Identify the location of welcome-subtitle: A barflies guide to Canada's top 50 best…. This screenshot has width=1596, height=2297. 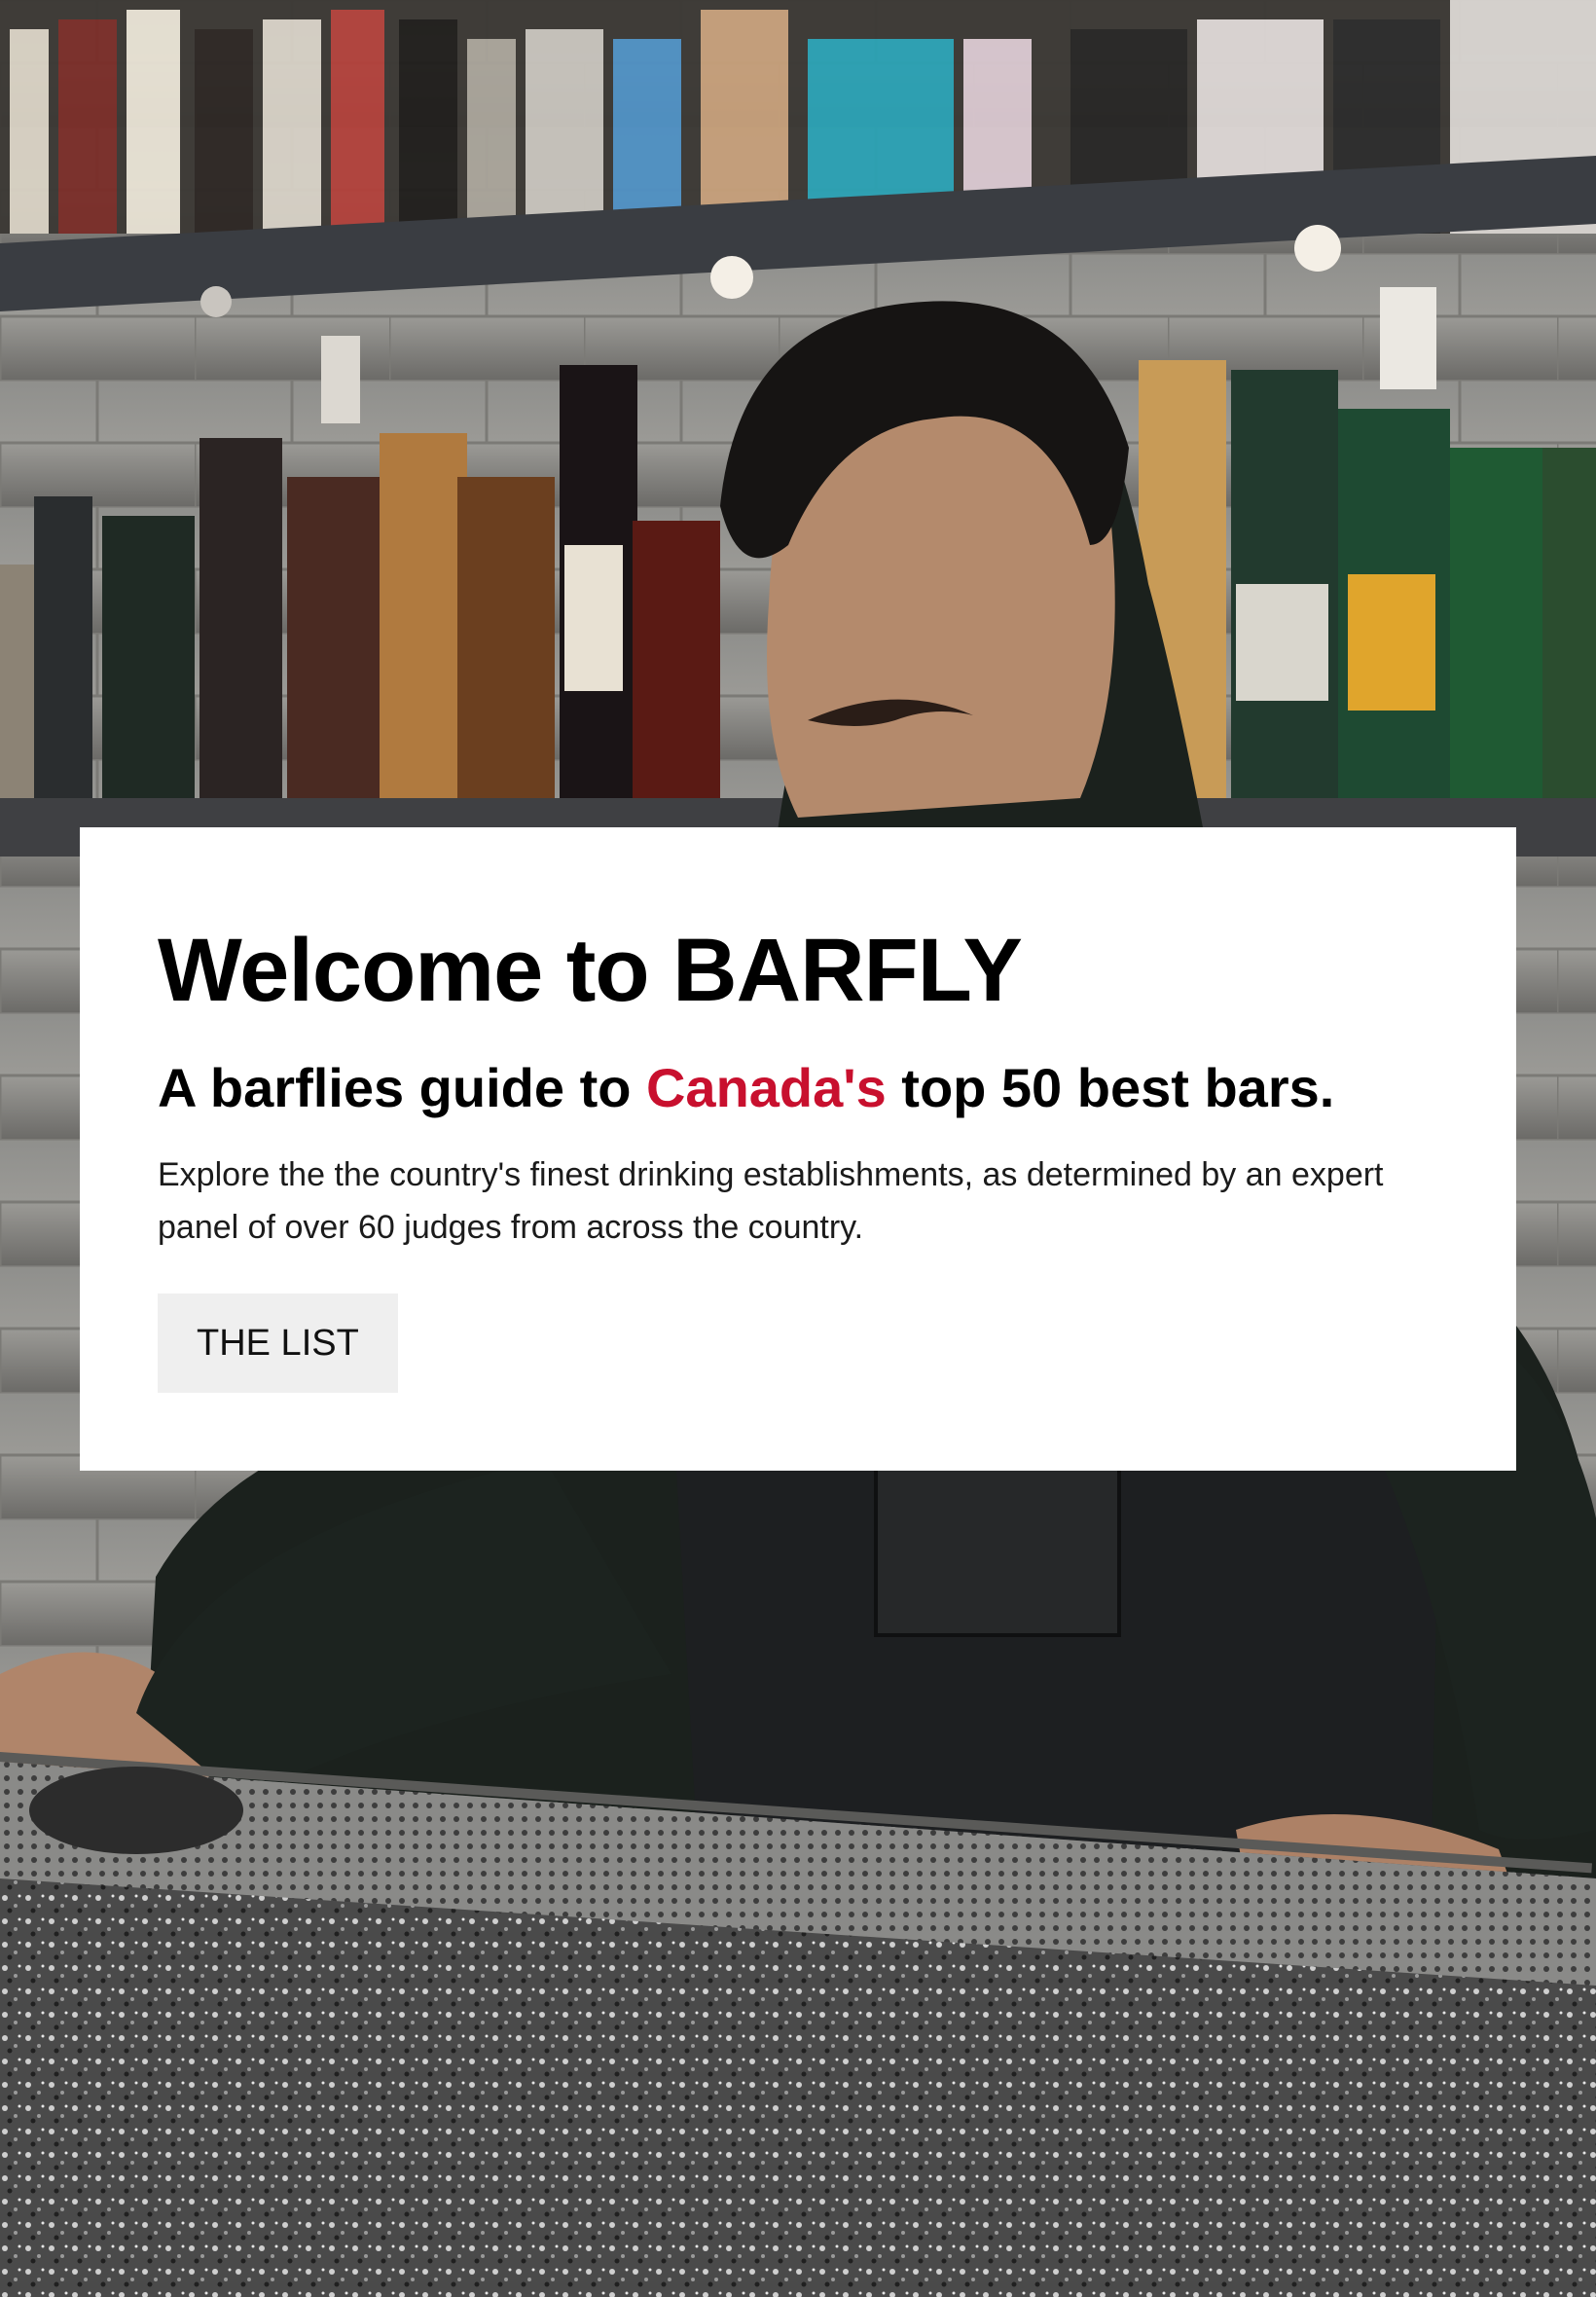
(798, 1088).